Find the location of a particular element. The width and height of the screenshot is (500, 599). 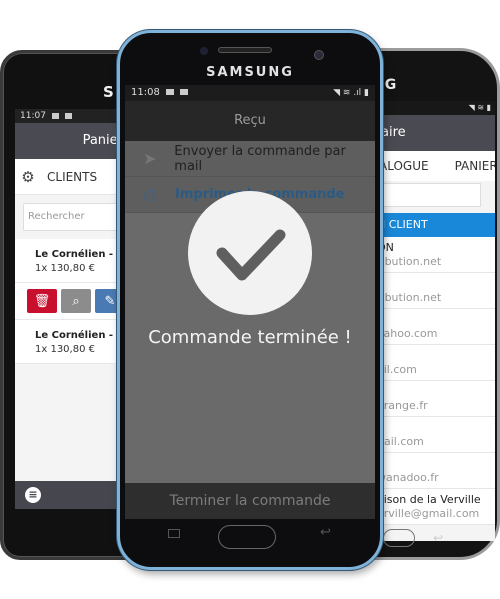

brand-logo: SAMSUNG is located at coordinates (250, 72).